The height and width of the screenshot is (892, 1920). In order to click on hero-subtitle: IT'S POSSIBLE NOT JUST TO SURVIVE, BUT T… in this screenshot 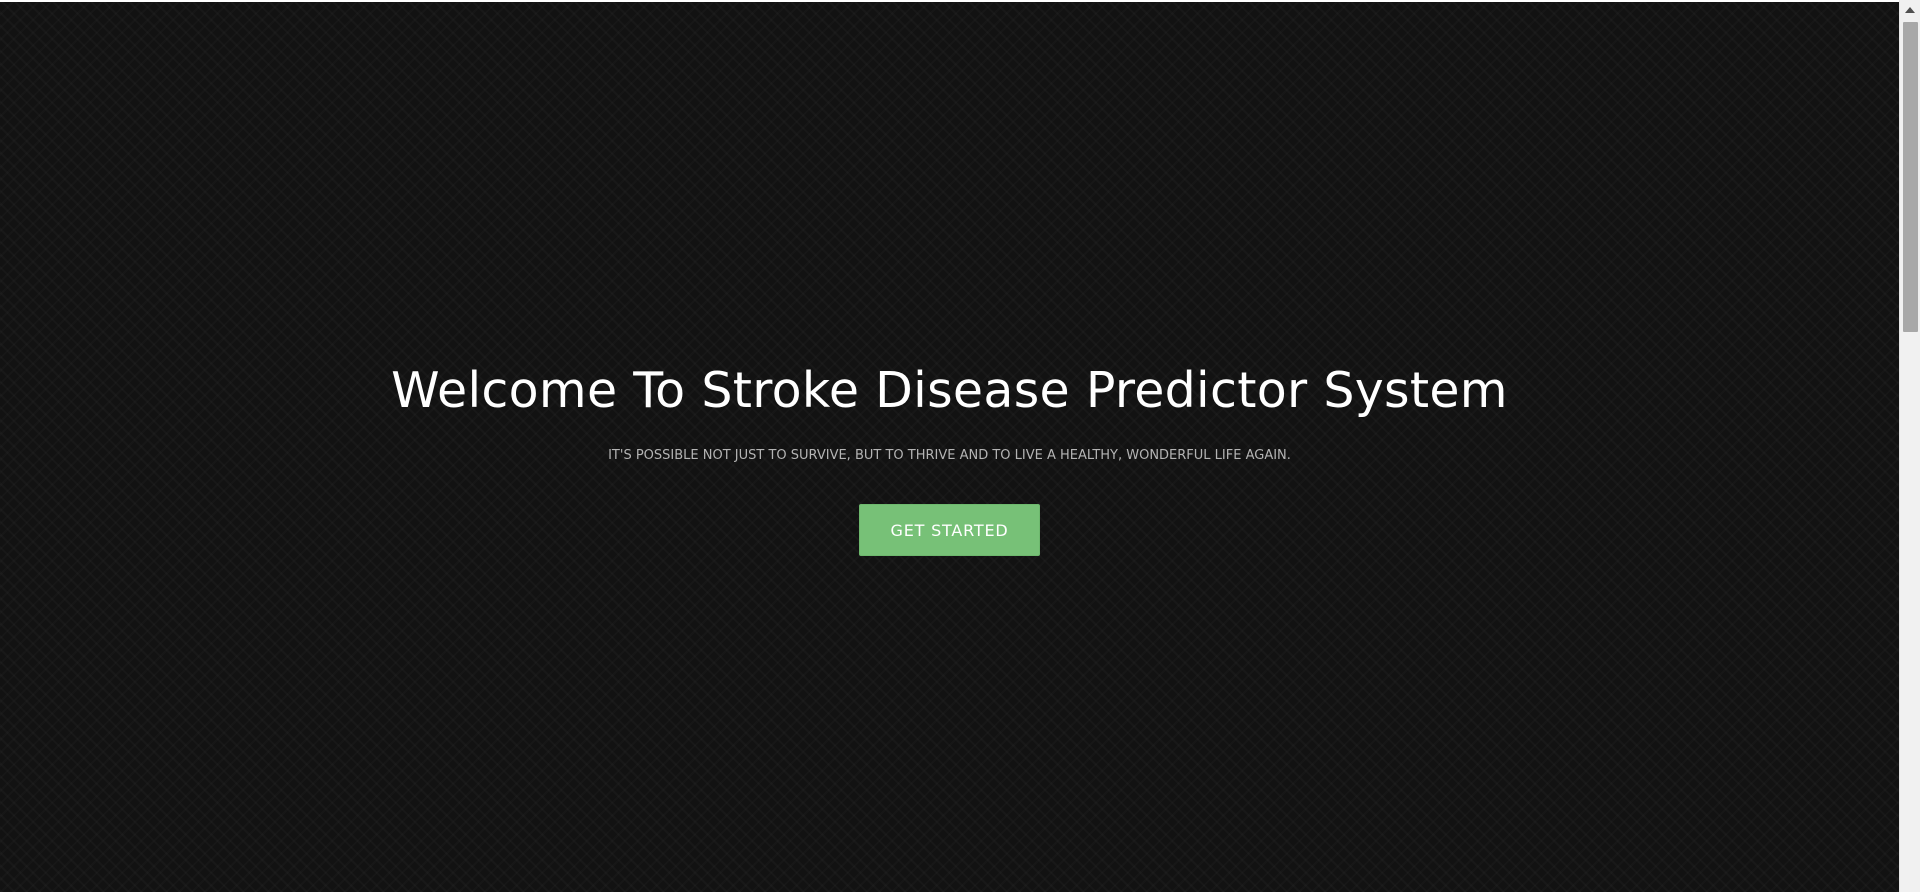, I will do `click(949, 455)`.